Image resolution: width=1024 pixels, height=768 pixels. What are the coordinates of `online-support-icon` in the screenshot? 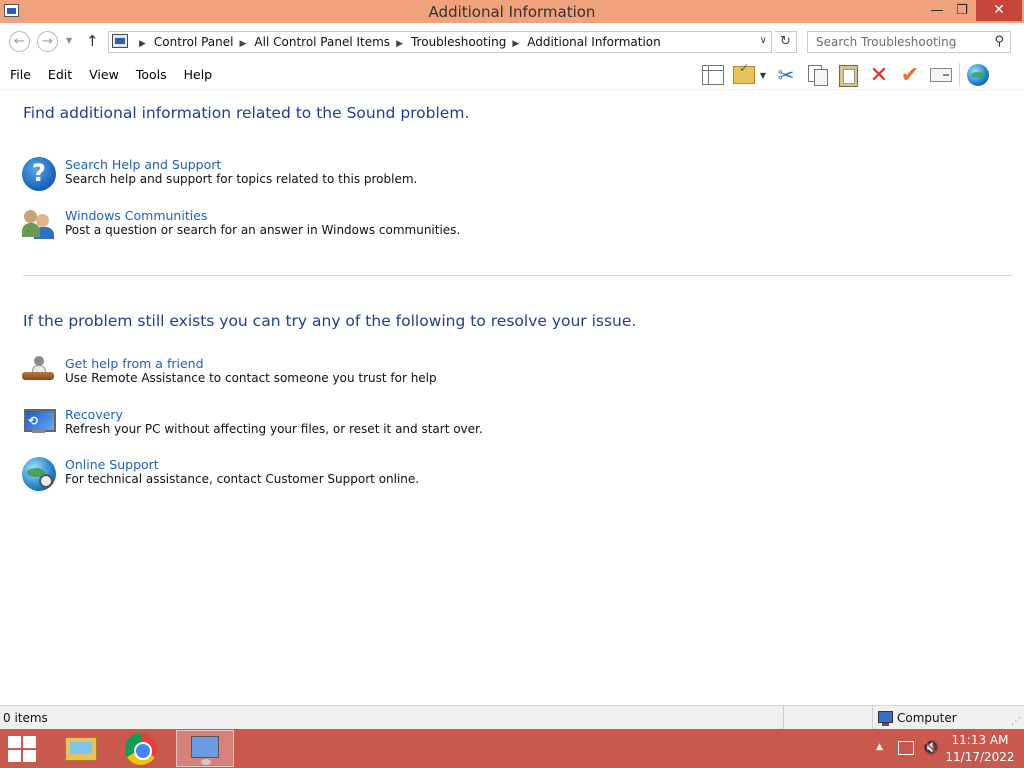 It's located at (39, 474).